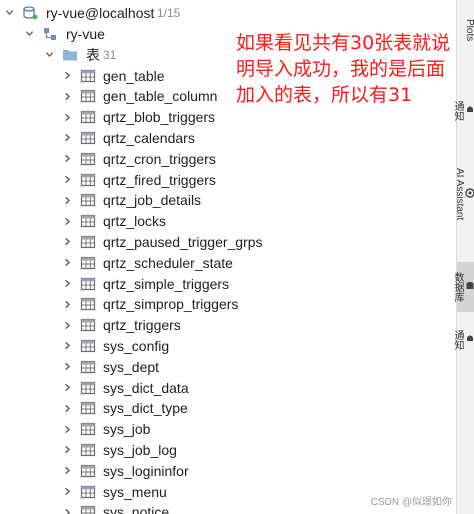 The height and width of the screenshot is (514, 474). I want to click on tab-ai-assistant-label: AI Assistant, so click(459, 194).